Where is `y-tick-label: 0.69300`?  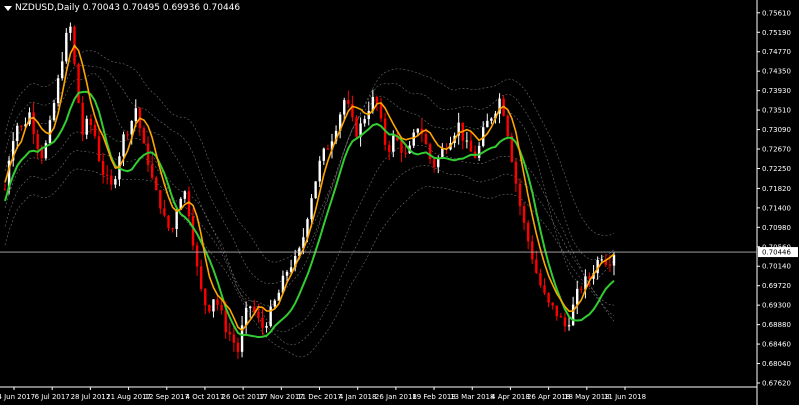
y-tick-label: 0.69300 is located at coordinates (776, 306).